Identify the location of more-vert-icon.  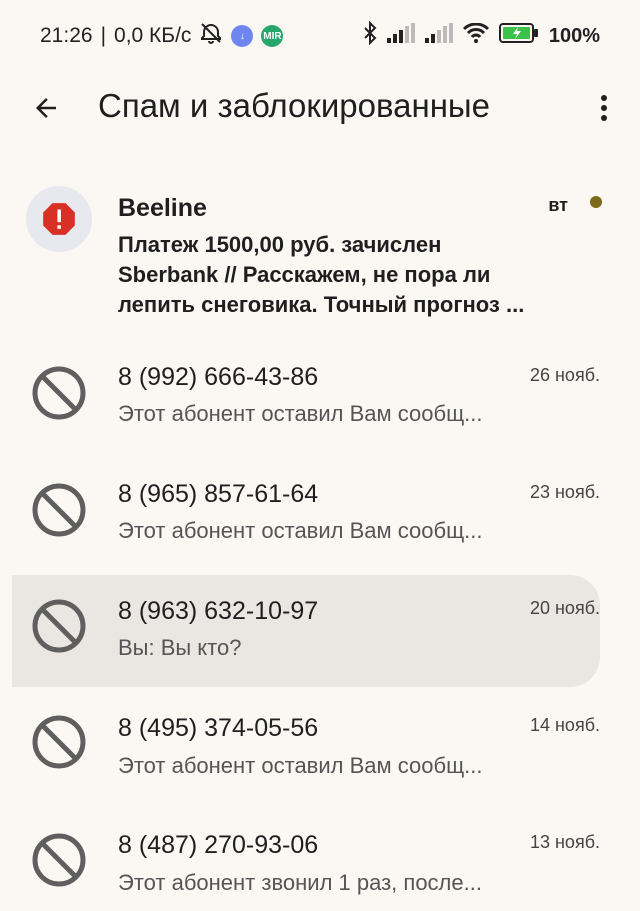
(604, 108).